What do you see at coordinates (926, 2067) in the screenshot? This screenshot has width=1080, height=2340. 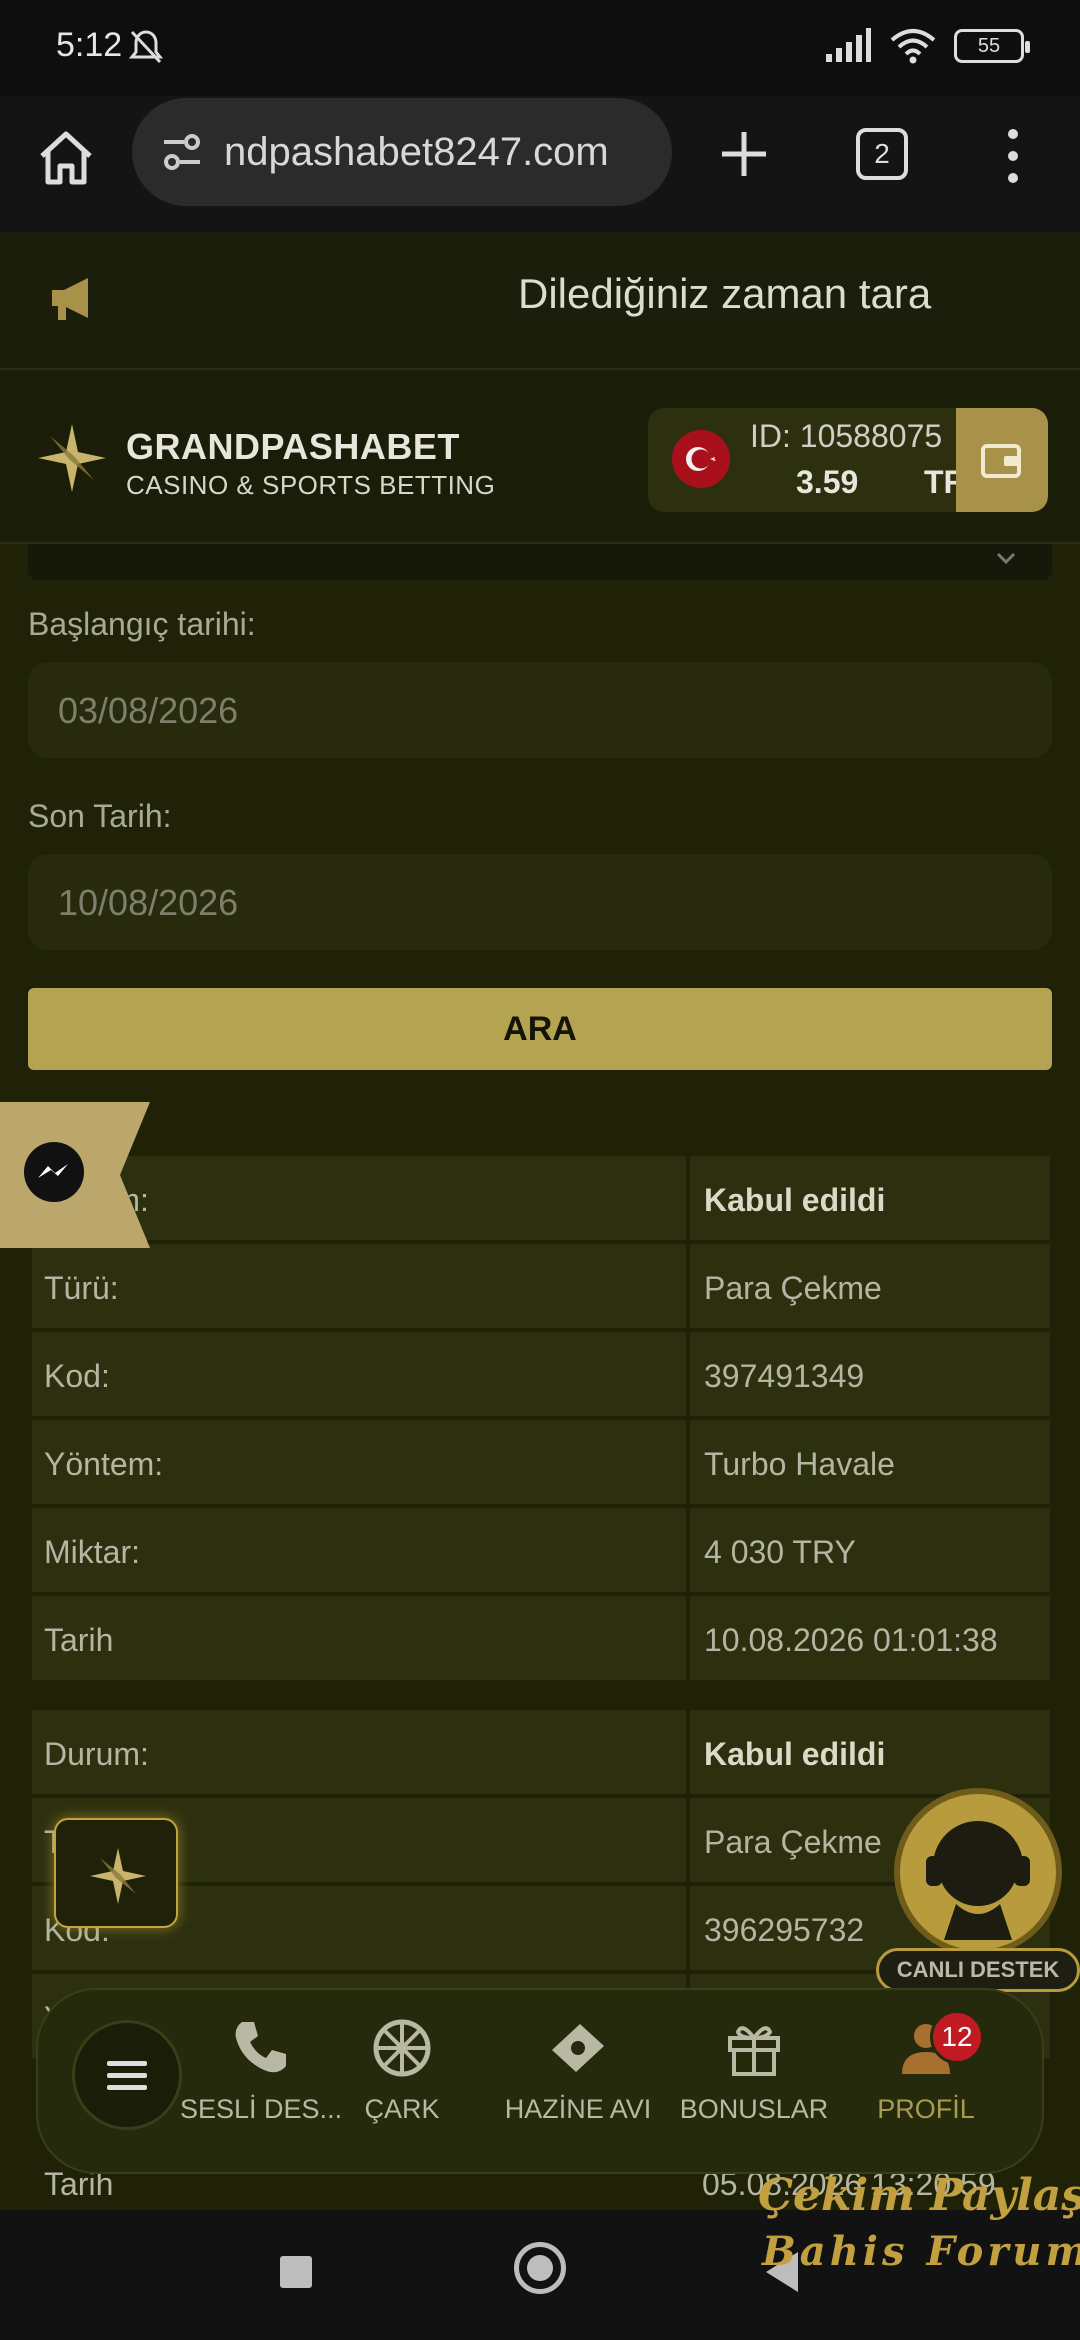 I see `nav-profile: 12 PROFİL` at bounding box center [926, 2067].